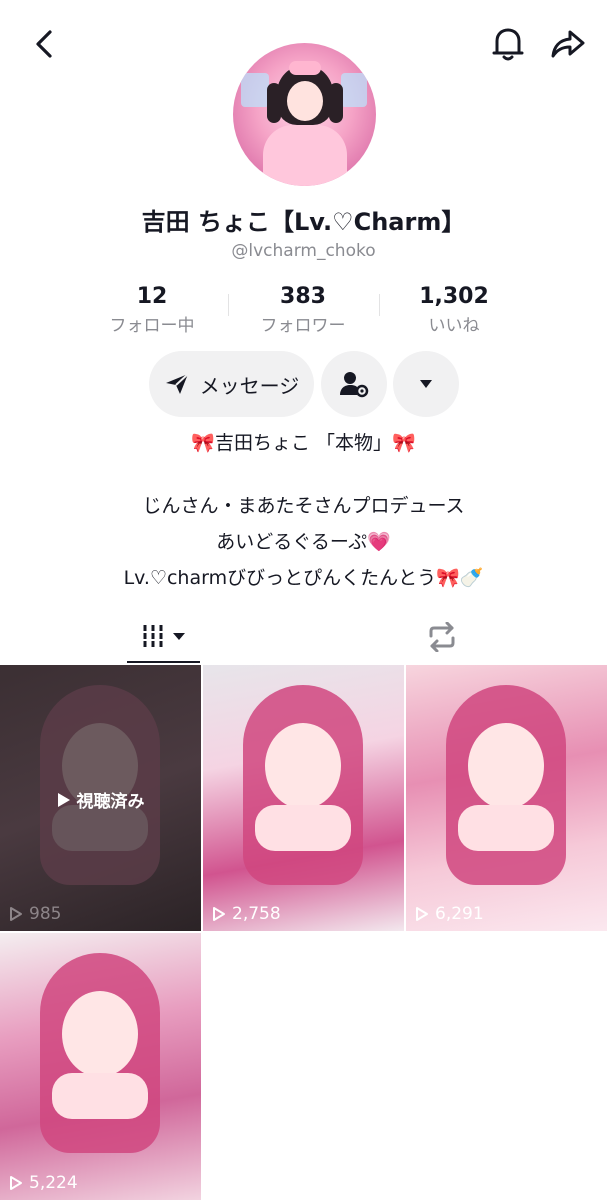  I want to click on view-count: 5,224, so click(43, 1183).